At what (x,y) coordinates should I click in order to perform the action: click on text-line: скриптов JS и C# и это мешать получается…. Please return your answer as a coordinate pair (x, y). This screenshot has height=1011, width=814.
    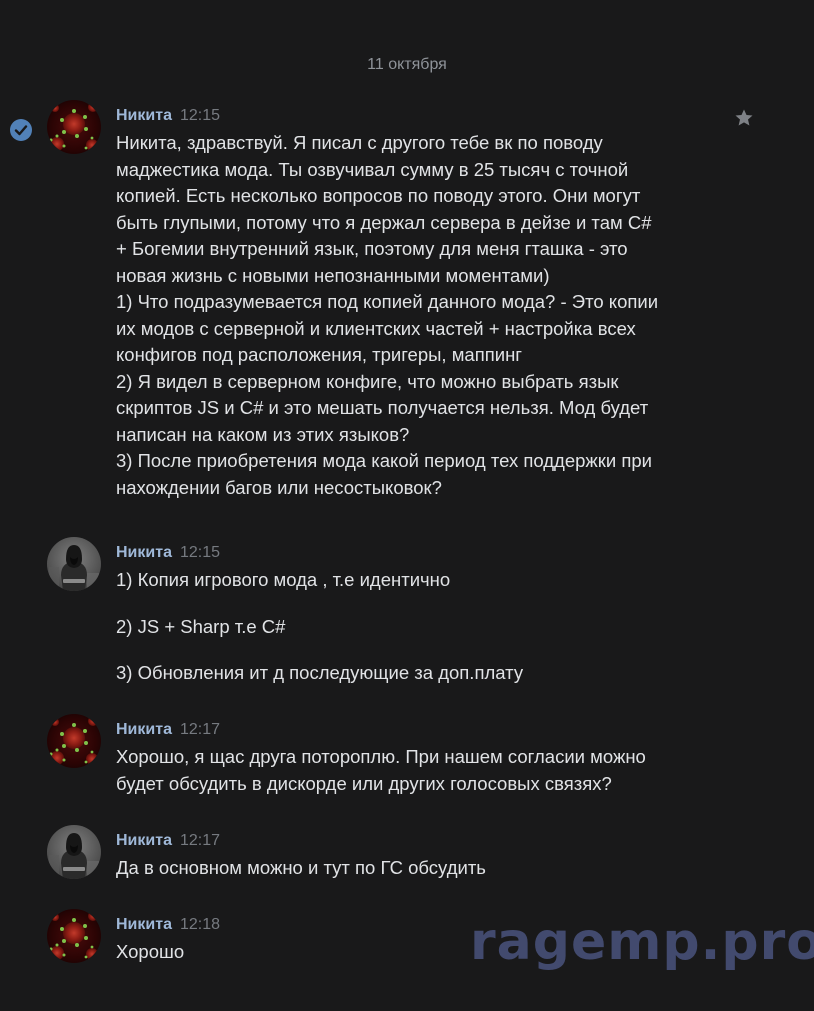
    Looking at the image, I should click on (382, 407).